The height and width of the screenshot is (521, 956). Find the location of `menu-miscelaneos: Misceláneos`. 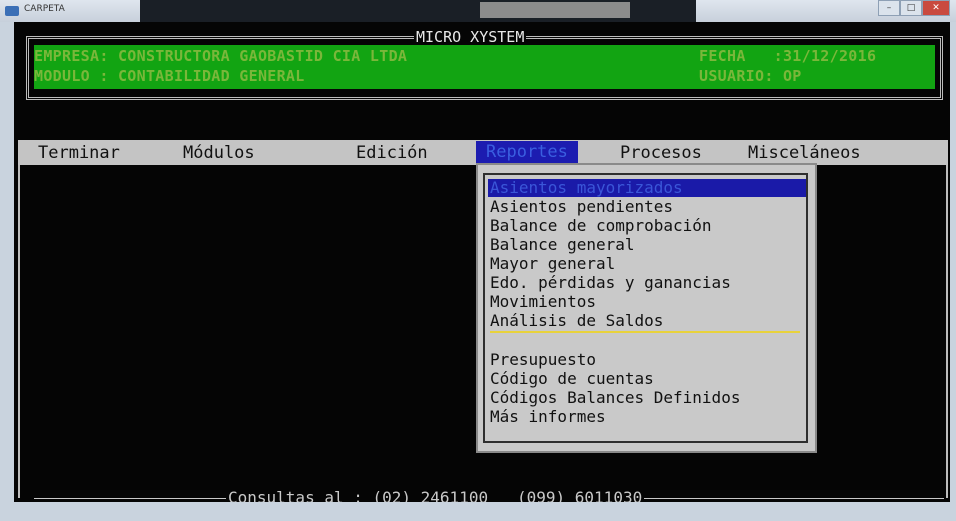

menu-miscelaneos: Misceláneos is located at coordinates (804, 153).